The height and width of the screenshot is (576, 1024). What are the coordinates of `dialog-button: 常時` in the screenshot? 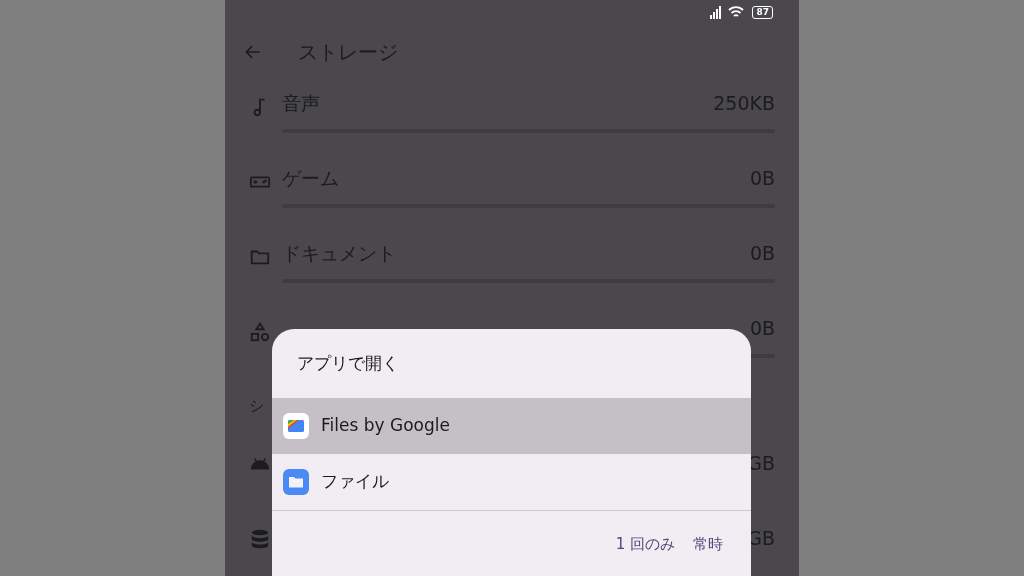 It's located at (708, 544).